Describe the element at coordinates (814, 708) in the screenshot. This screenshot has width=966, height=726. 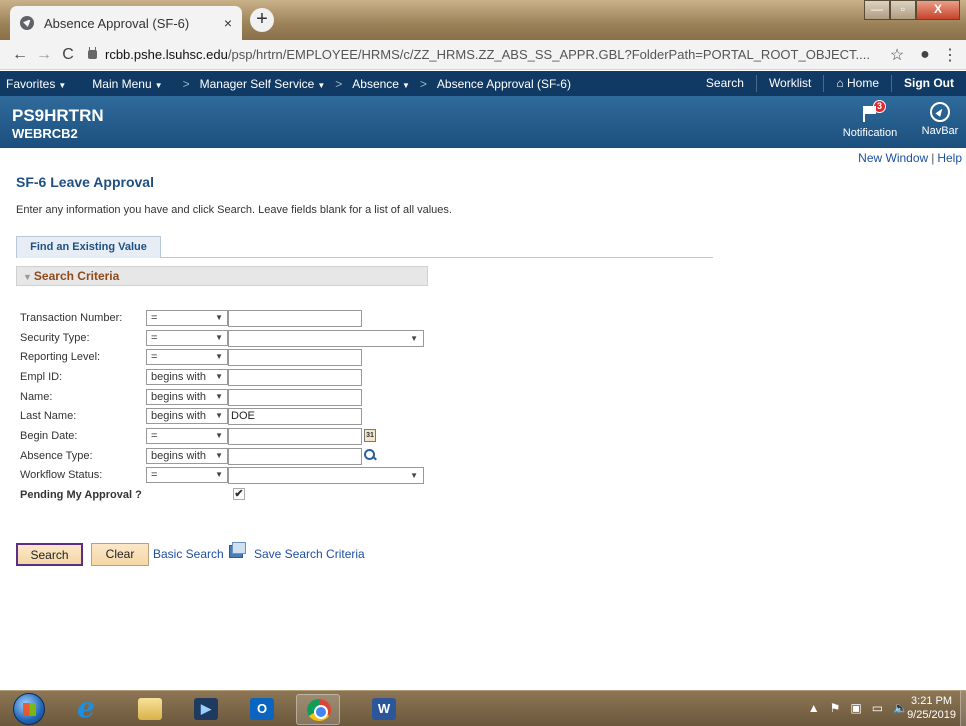
I see `show-hidden-icons-icon: ▲` at that location.